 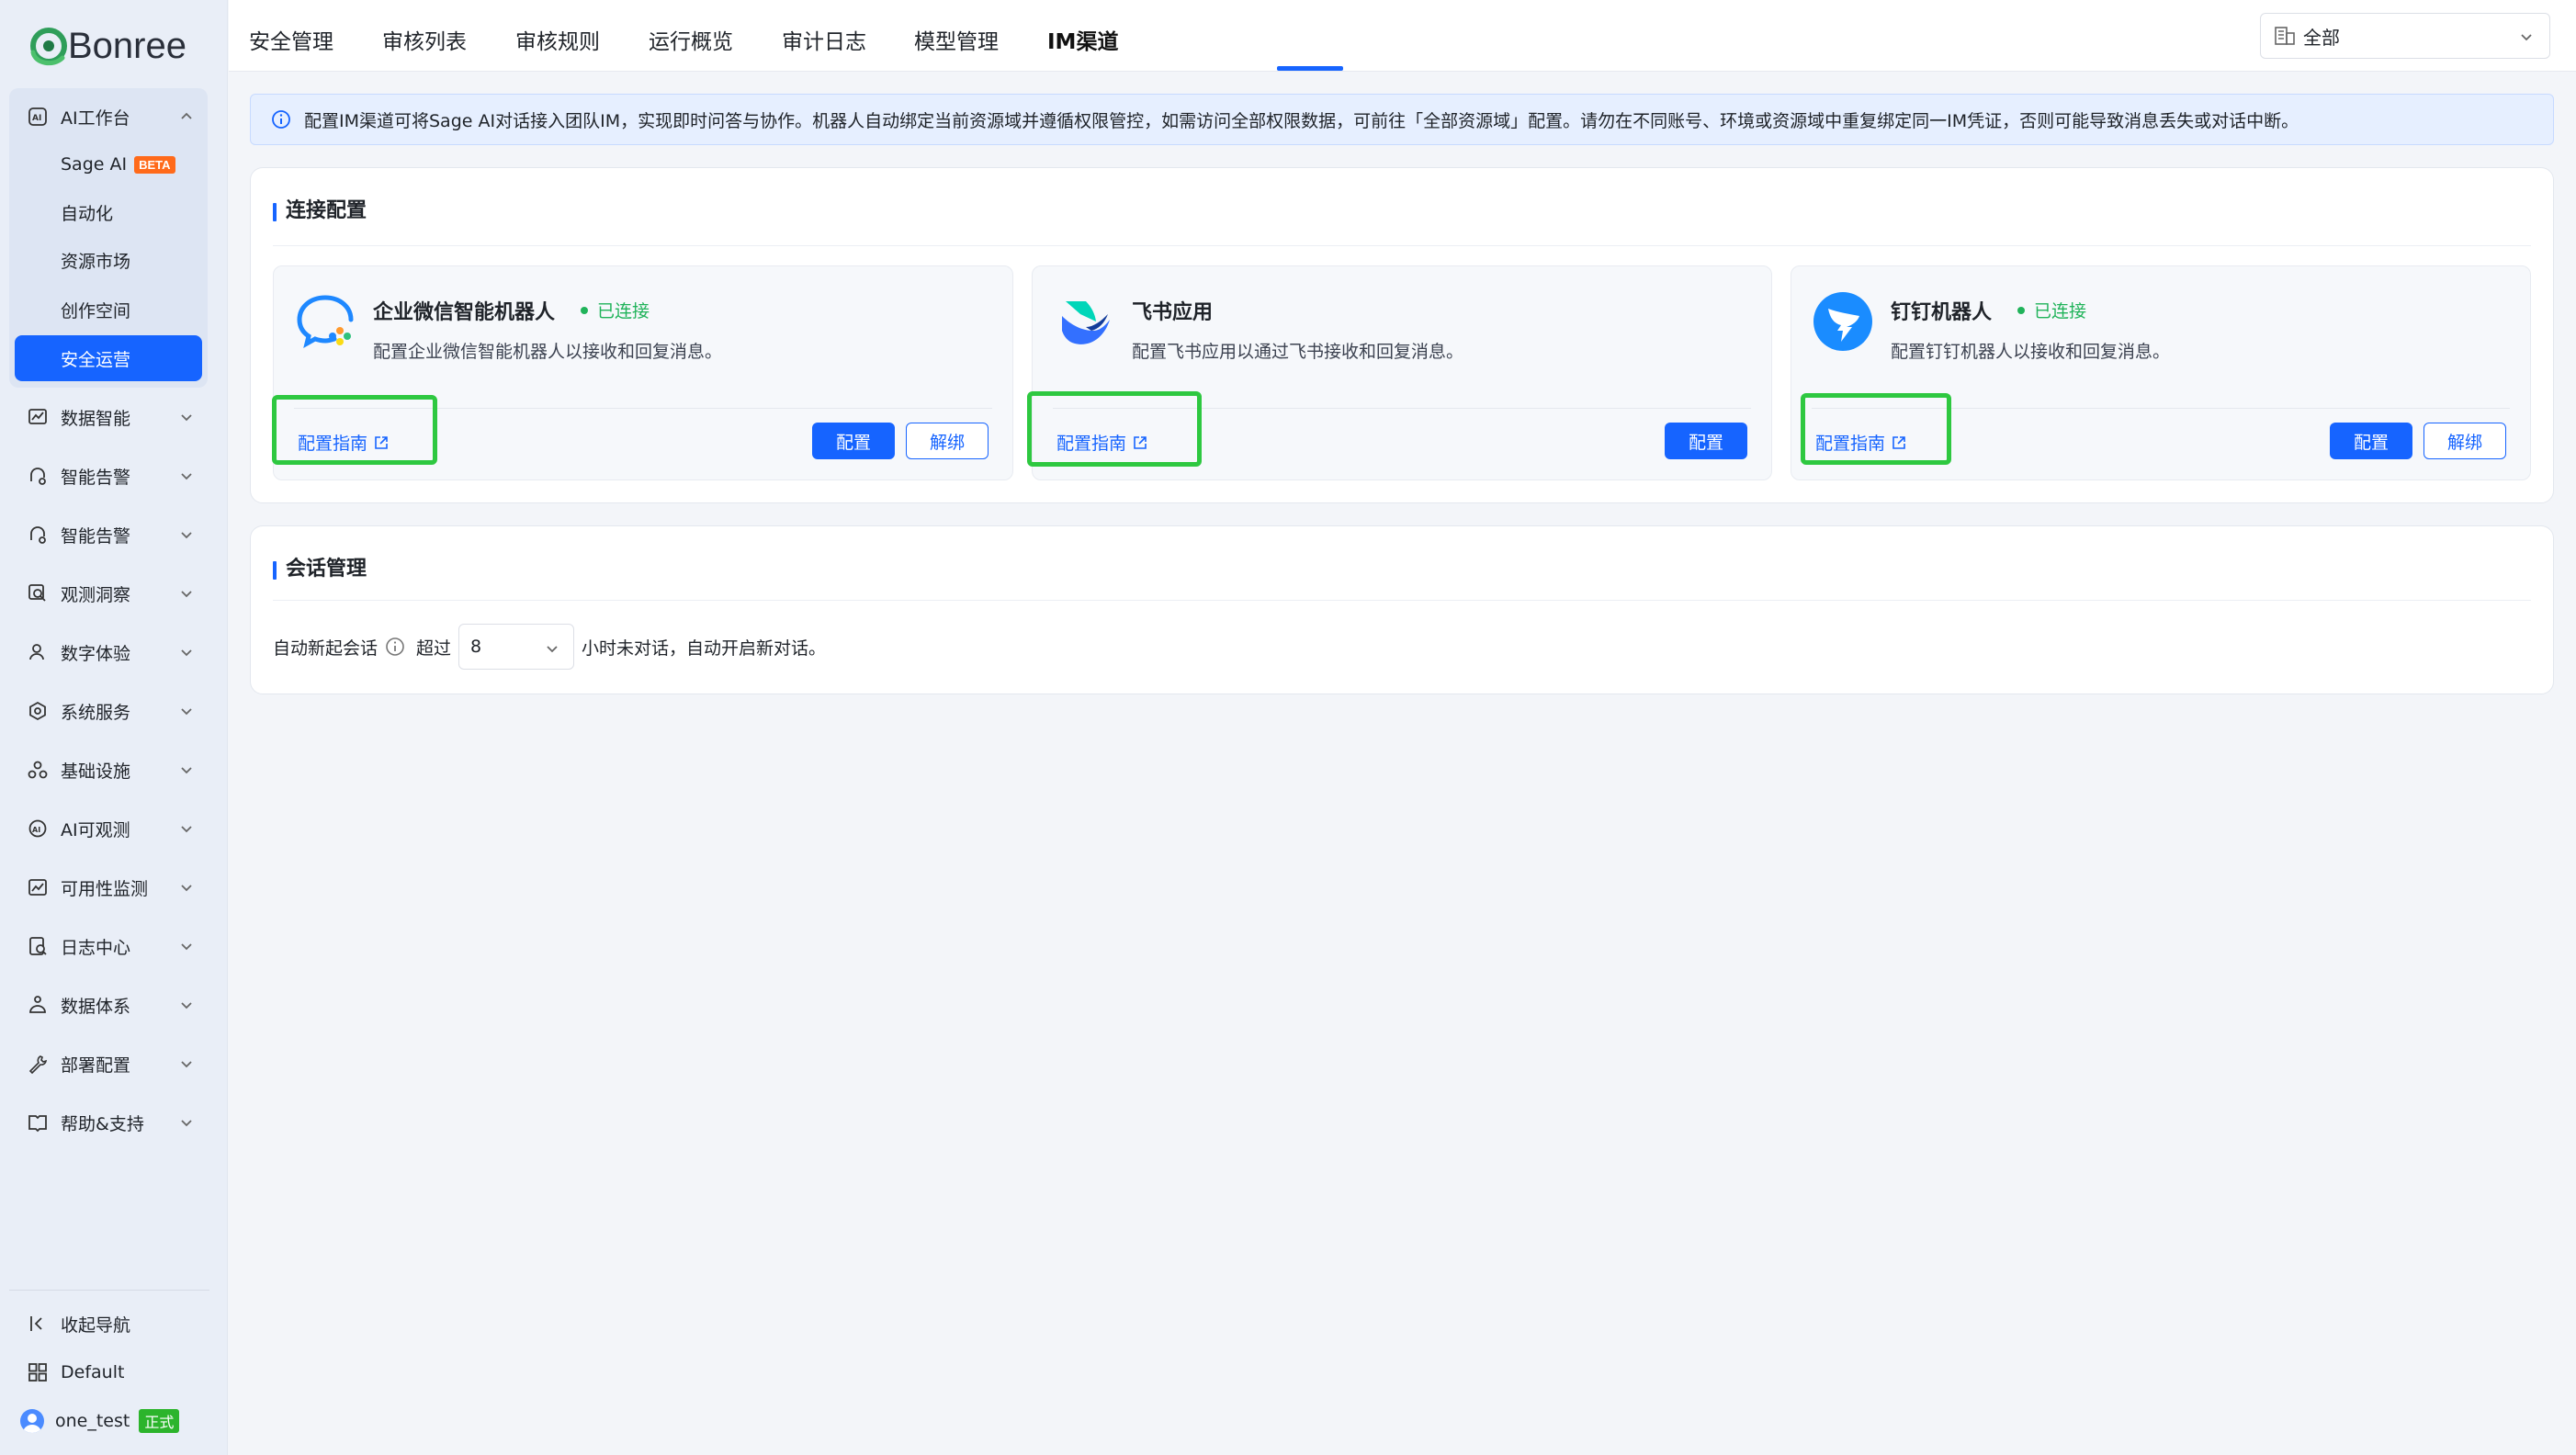 I want to click on sidebar-subitem-creation-space: 创作空间, so click(x=108, y=310).